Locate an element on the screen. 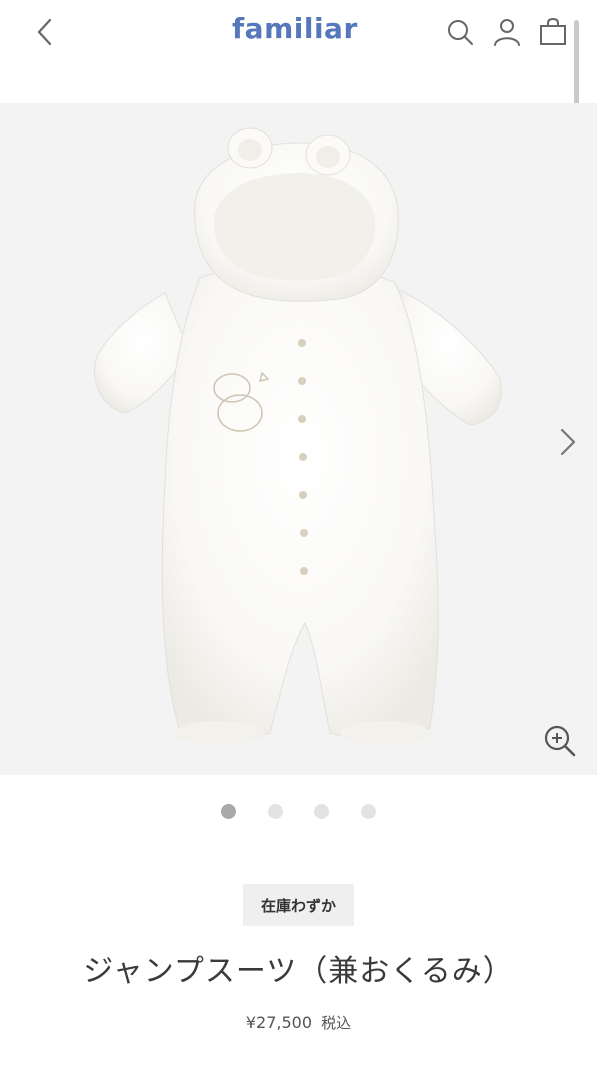 The height and width of the screenshot is (1080, 597). back-button is located at coordinates (46, 32).